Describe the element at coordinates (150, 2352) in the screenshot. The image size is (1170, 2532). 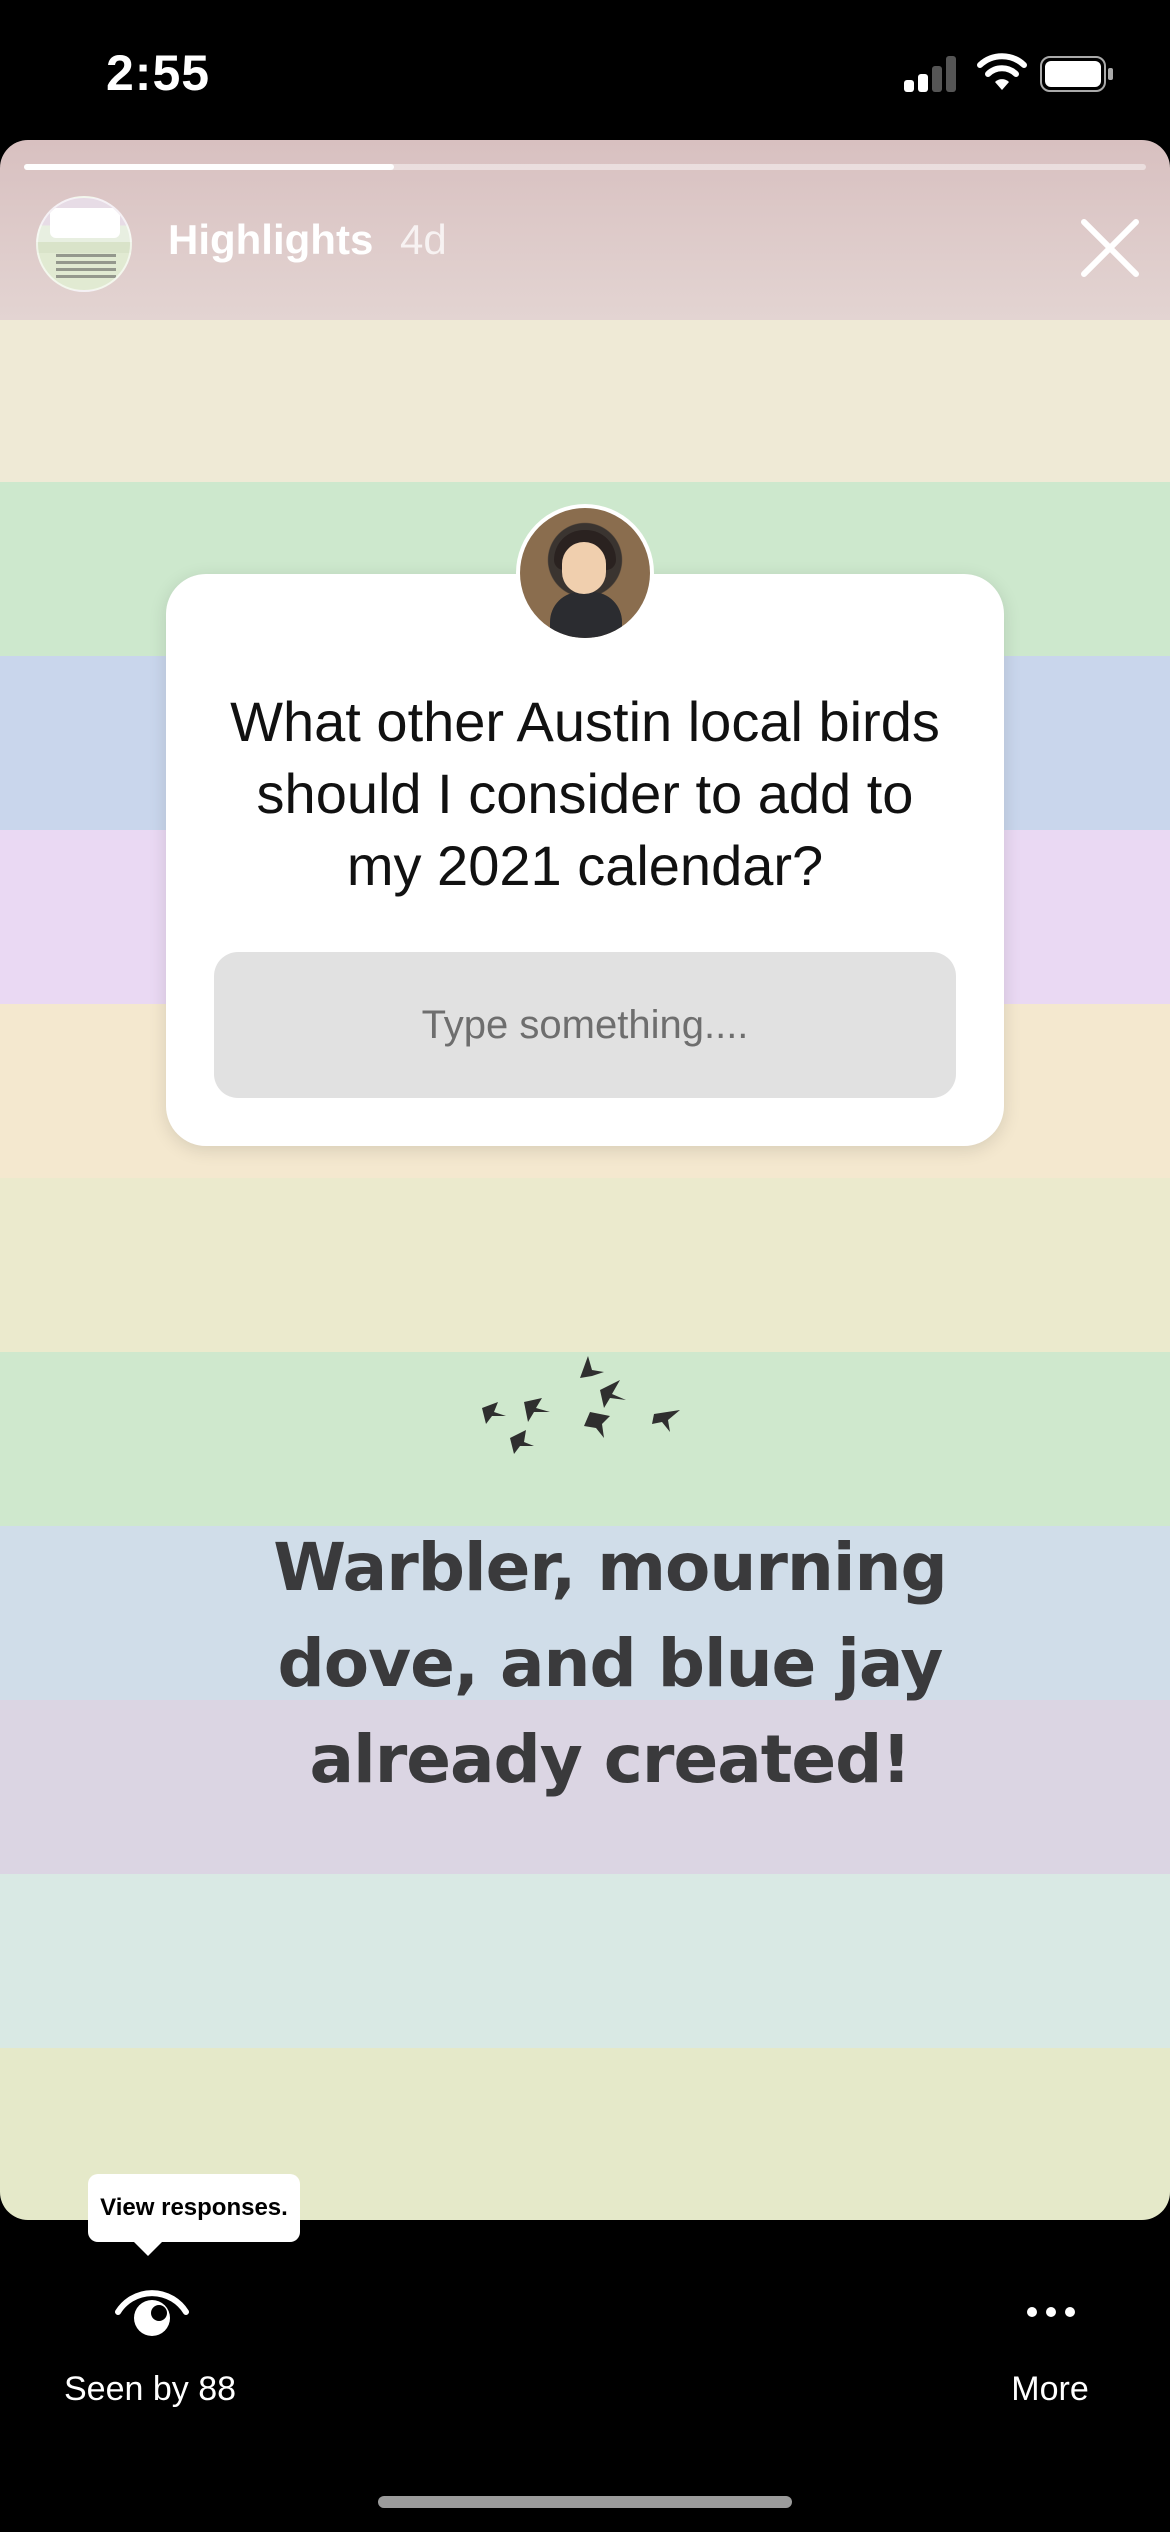
I see `seen-by-button: Seen by 88` at that location.